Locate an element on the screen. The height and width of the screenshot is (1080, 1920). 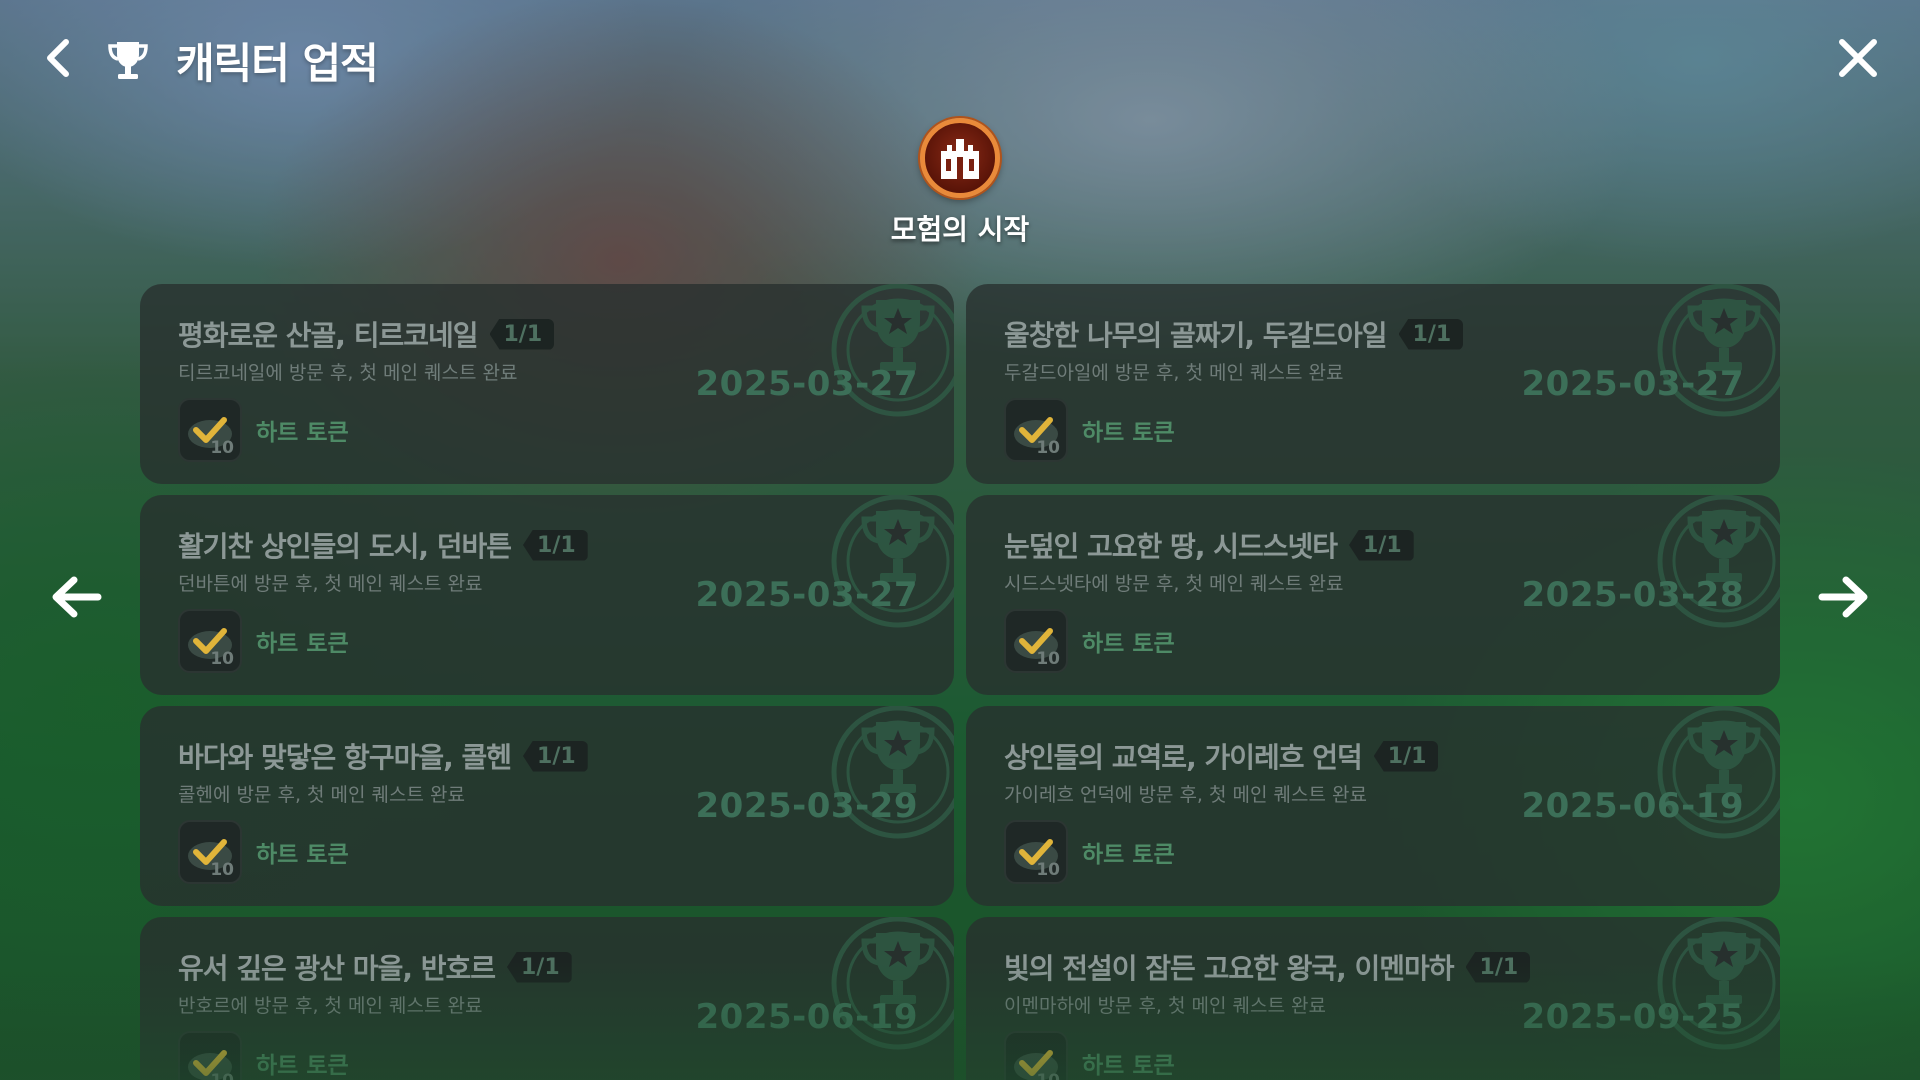
achievement-title-row: 상인들의 교역로, 가이레흐 언덕 1/1 is located at coordinates (1221, 756).